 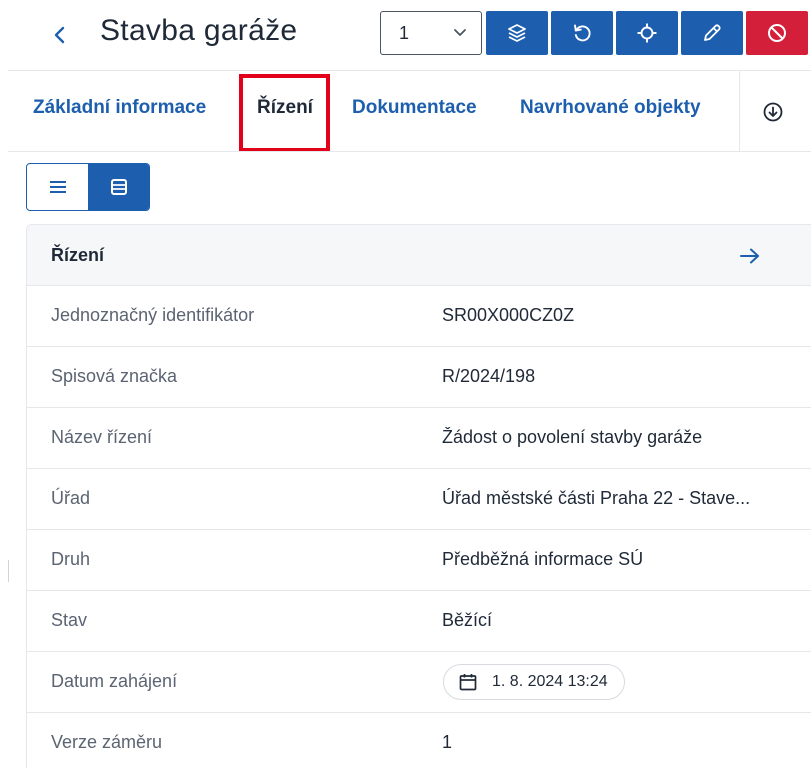 I want to click on cancel-button, so click(x=777, y=33).